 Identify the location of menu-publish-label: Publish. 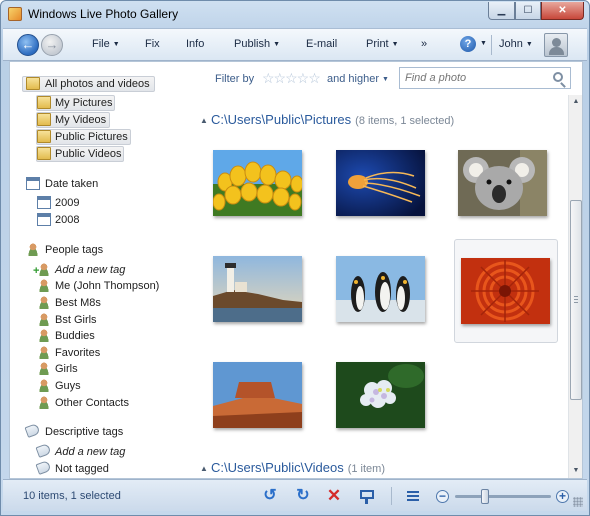
(252, 44).